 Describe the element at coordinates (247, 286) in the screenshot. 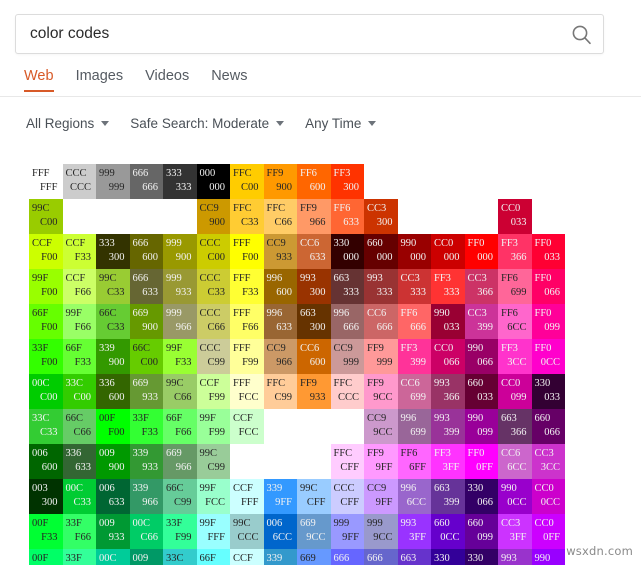

I see `color-cell: FFF F33` at that location.